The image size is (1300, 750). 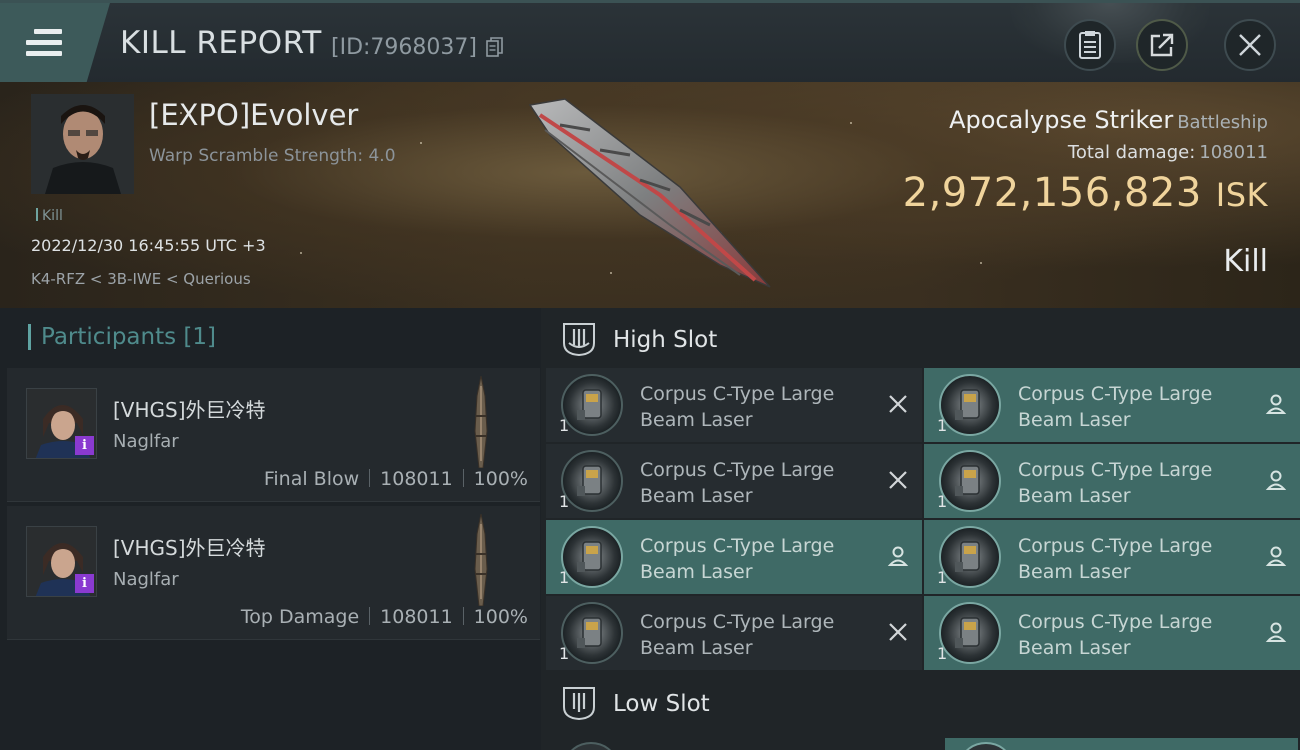 I want to click on kill-tag: Kill, so click(x=49, y=216).